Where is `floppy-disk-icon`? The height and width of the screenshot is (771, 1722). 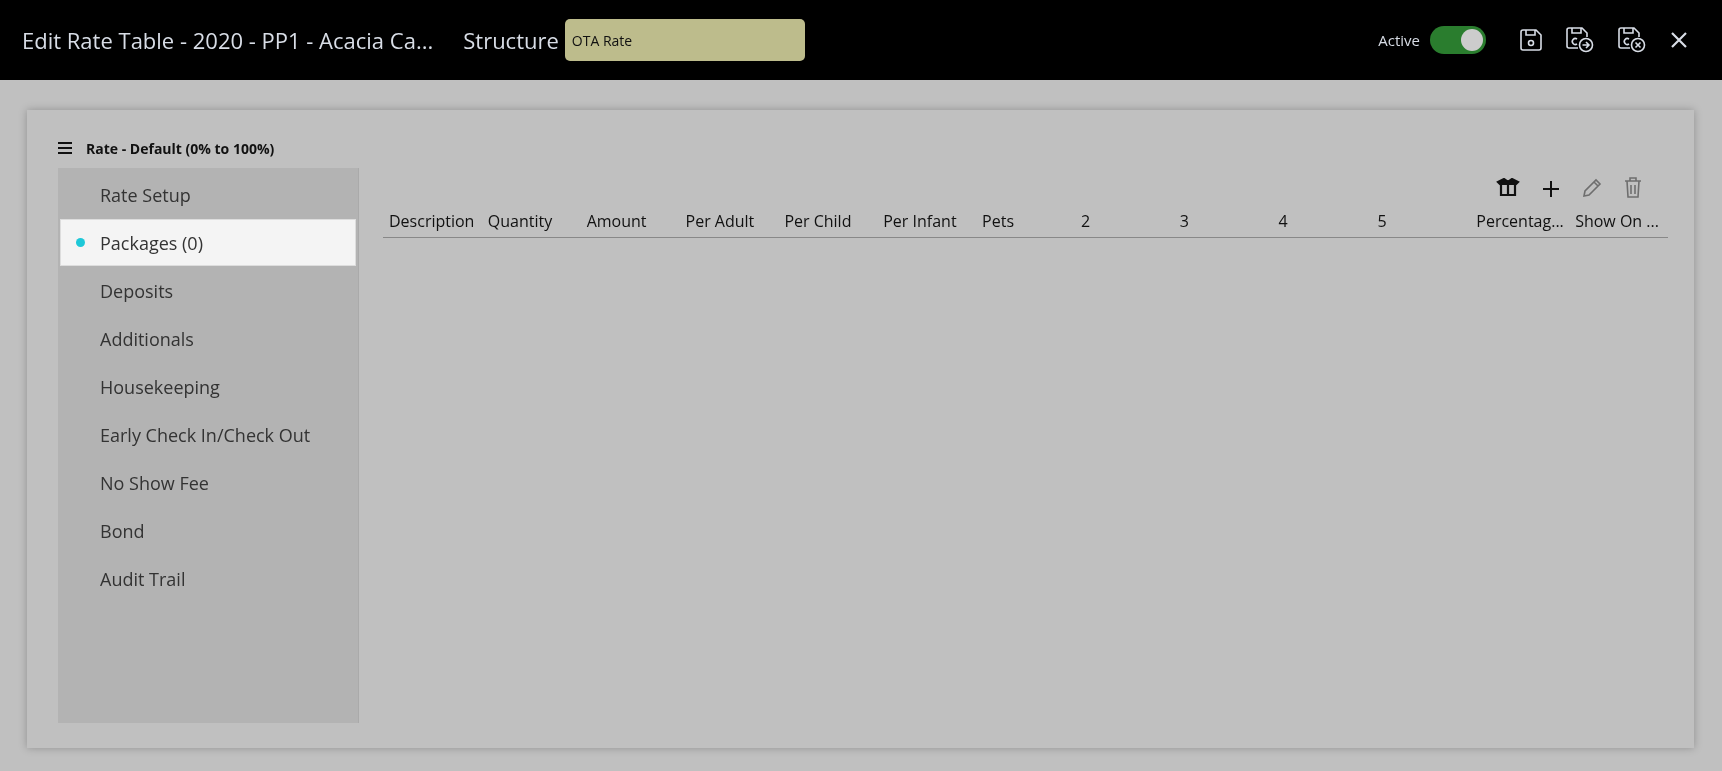
floppy-disk-icon is located at coordinates (1531, 40).